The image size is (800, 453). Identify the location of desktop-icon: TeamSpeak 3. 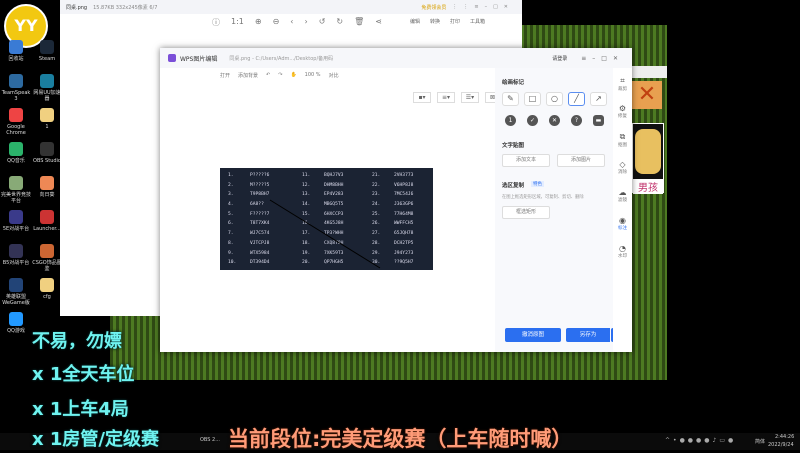
(16, 88).